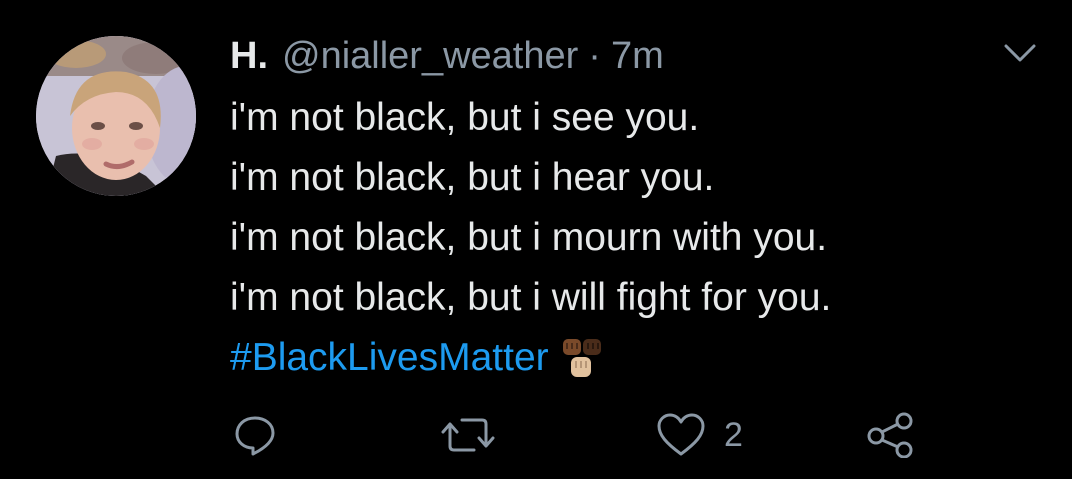 Image resolution: width=1072 pixels, height=479 pixels. I want to click on share-button, so click(891, 435).